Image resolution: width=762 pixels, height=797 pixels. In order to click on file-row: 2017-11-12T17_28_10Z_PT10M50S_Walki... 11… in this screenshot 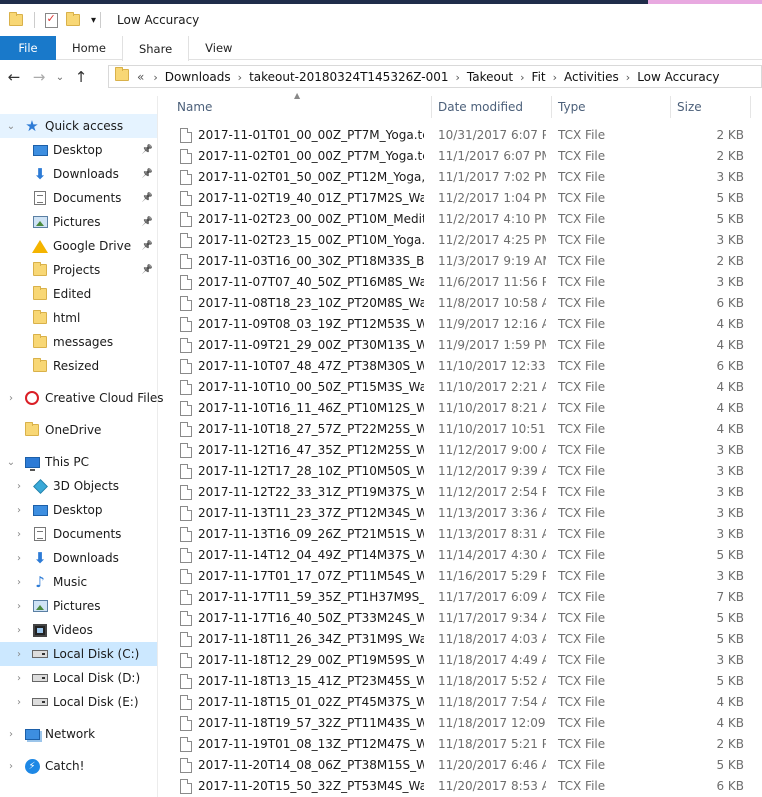, I will do `click(463, 471)`.